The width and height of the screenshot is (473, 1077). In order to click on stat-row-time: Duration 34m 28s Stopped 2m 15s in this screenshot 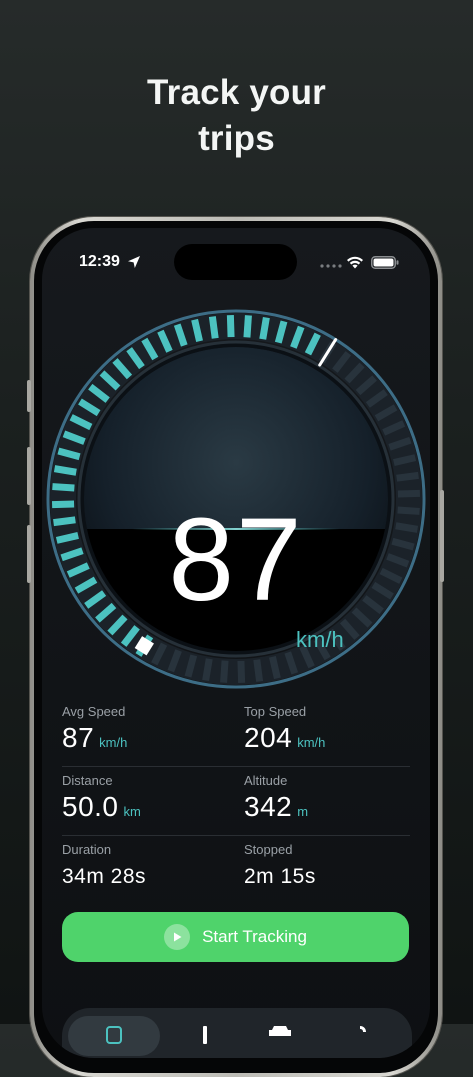, I will do `click(236, 870)`.